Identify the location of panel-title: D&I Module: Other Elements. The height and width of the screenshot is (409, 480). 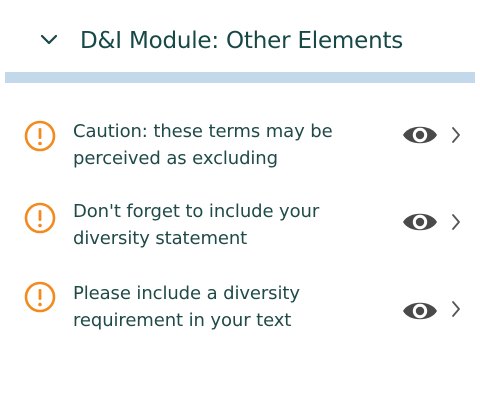
(242, 41).